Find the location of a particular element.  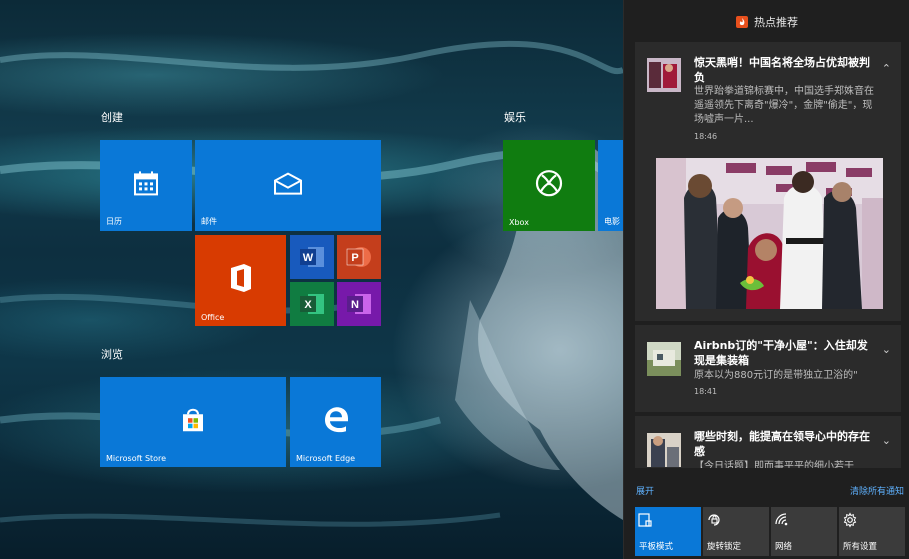

clear-all-notifications-link: 清除所有通知 is located at coordinates (877, 490).